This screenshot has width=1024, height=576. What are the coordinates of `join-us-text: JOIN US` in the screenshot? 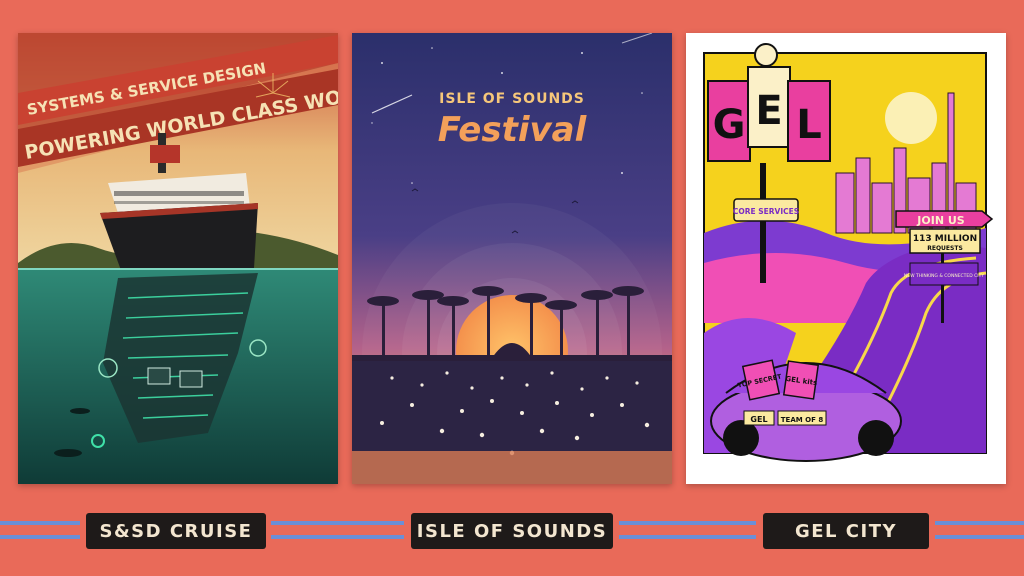 It's located at (940, 220).